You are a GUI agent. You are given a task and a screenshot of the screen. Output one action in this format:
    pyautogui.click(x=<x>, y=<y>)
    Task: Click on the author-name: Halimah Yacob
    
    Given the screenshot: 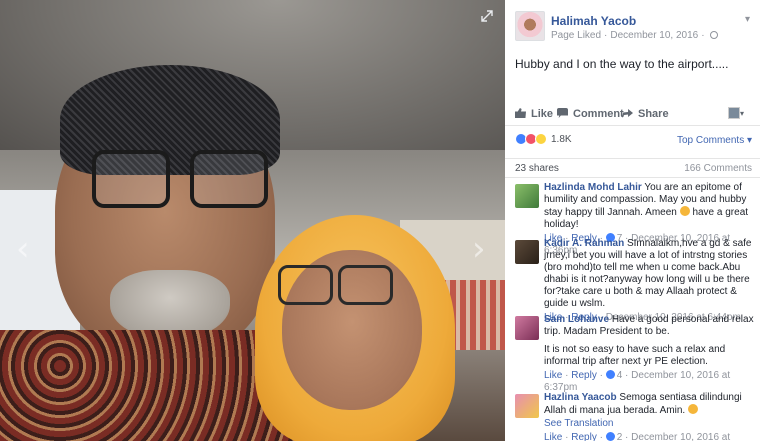 What is the action you would take?
    pyautogui.click(x=593, y=21)
    